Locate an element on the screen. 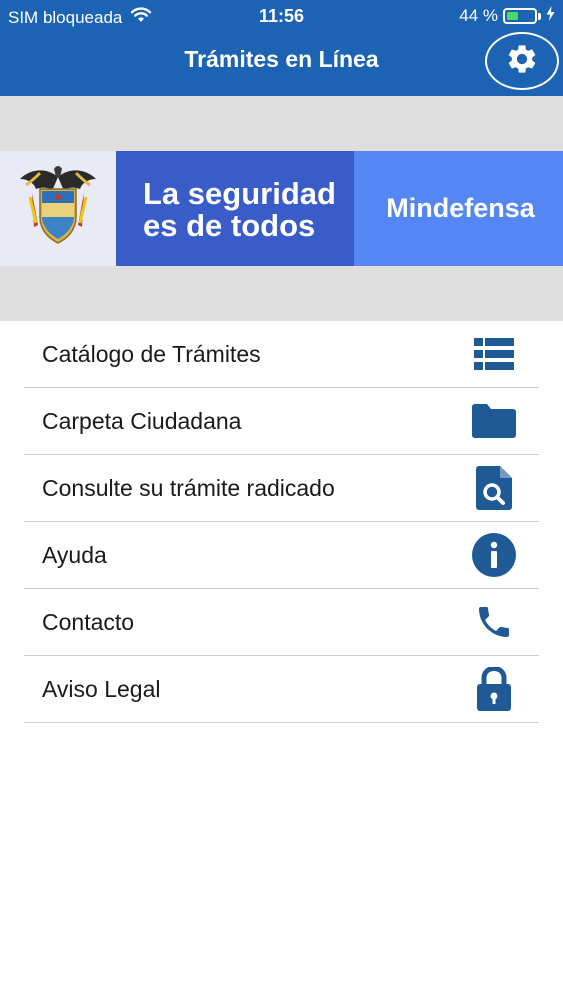 The image size is (563, 1000). page-title: Trámites en Línea is located at coordinates (281, 59).